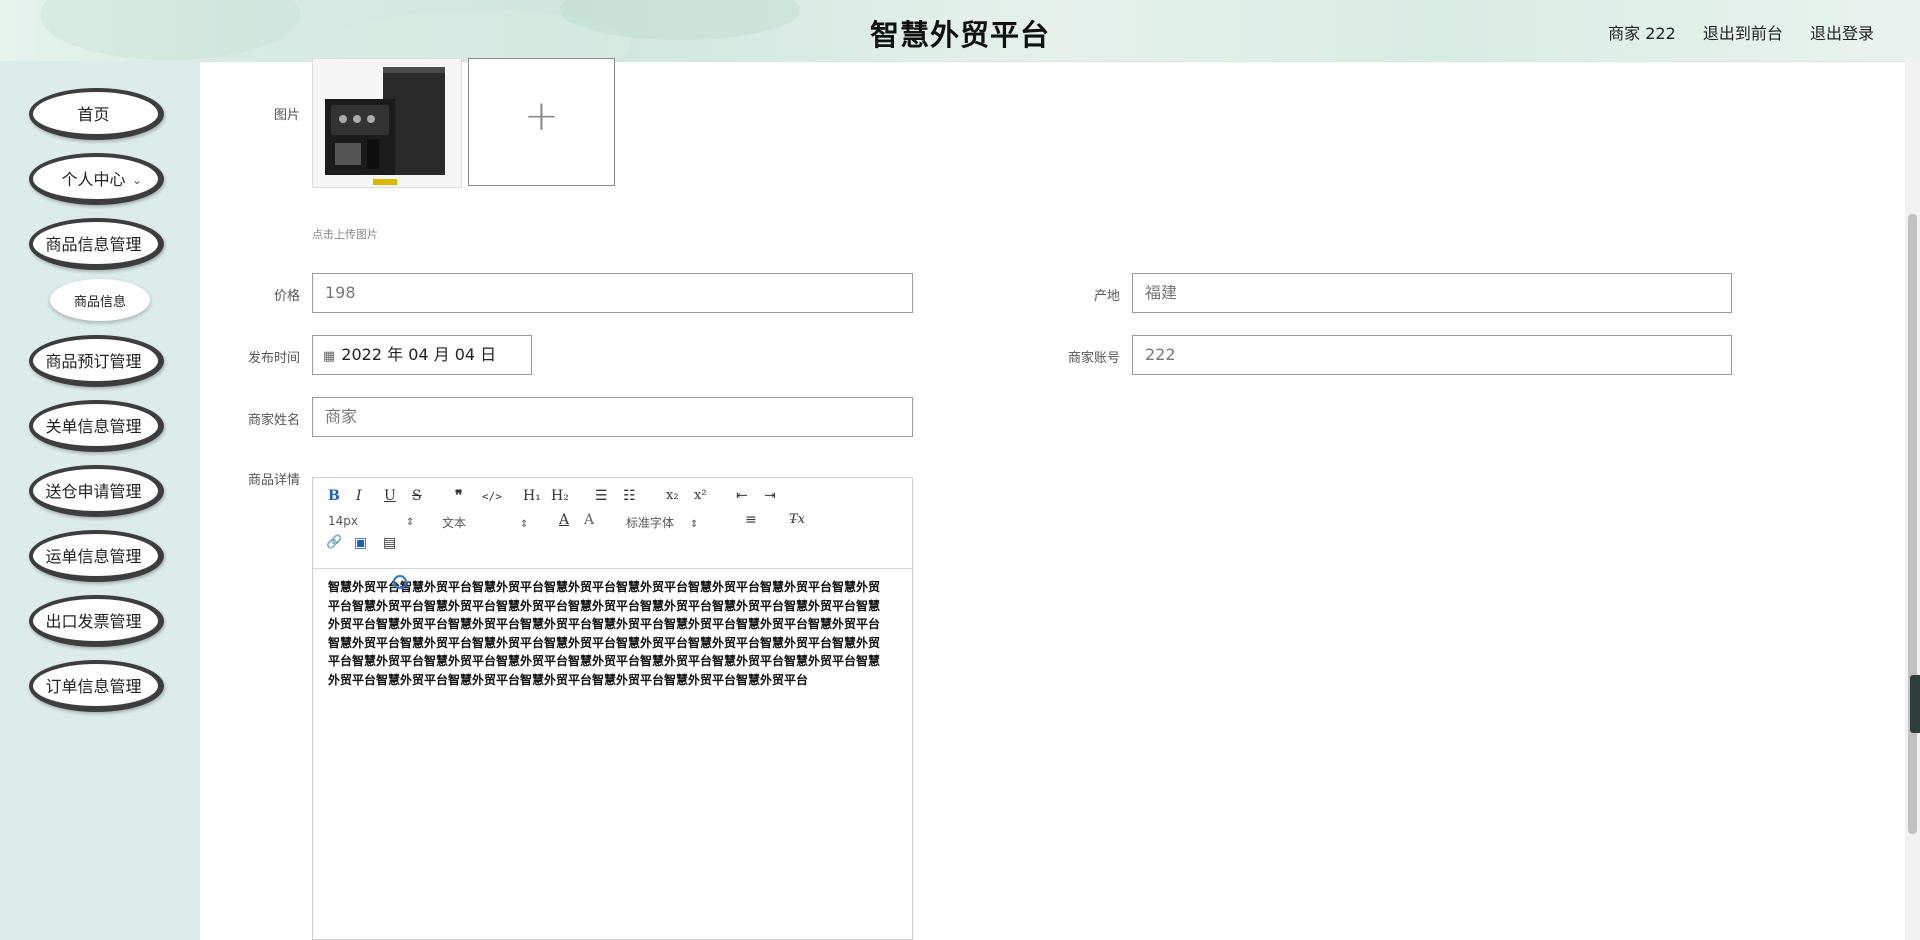 This screenshot has height=940, width=1920. I want to click on sidebar-item-label: 运单信息管理, so click(93, 556).